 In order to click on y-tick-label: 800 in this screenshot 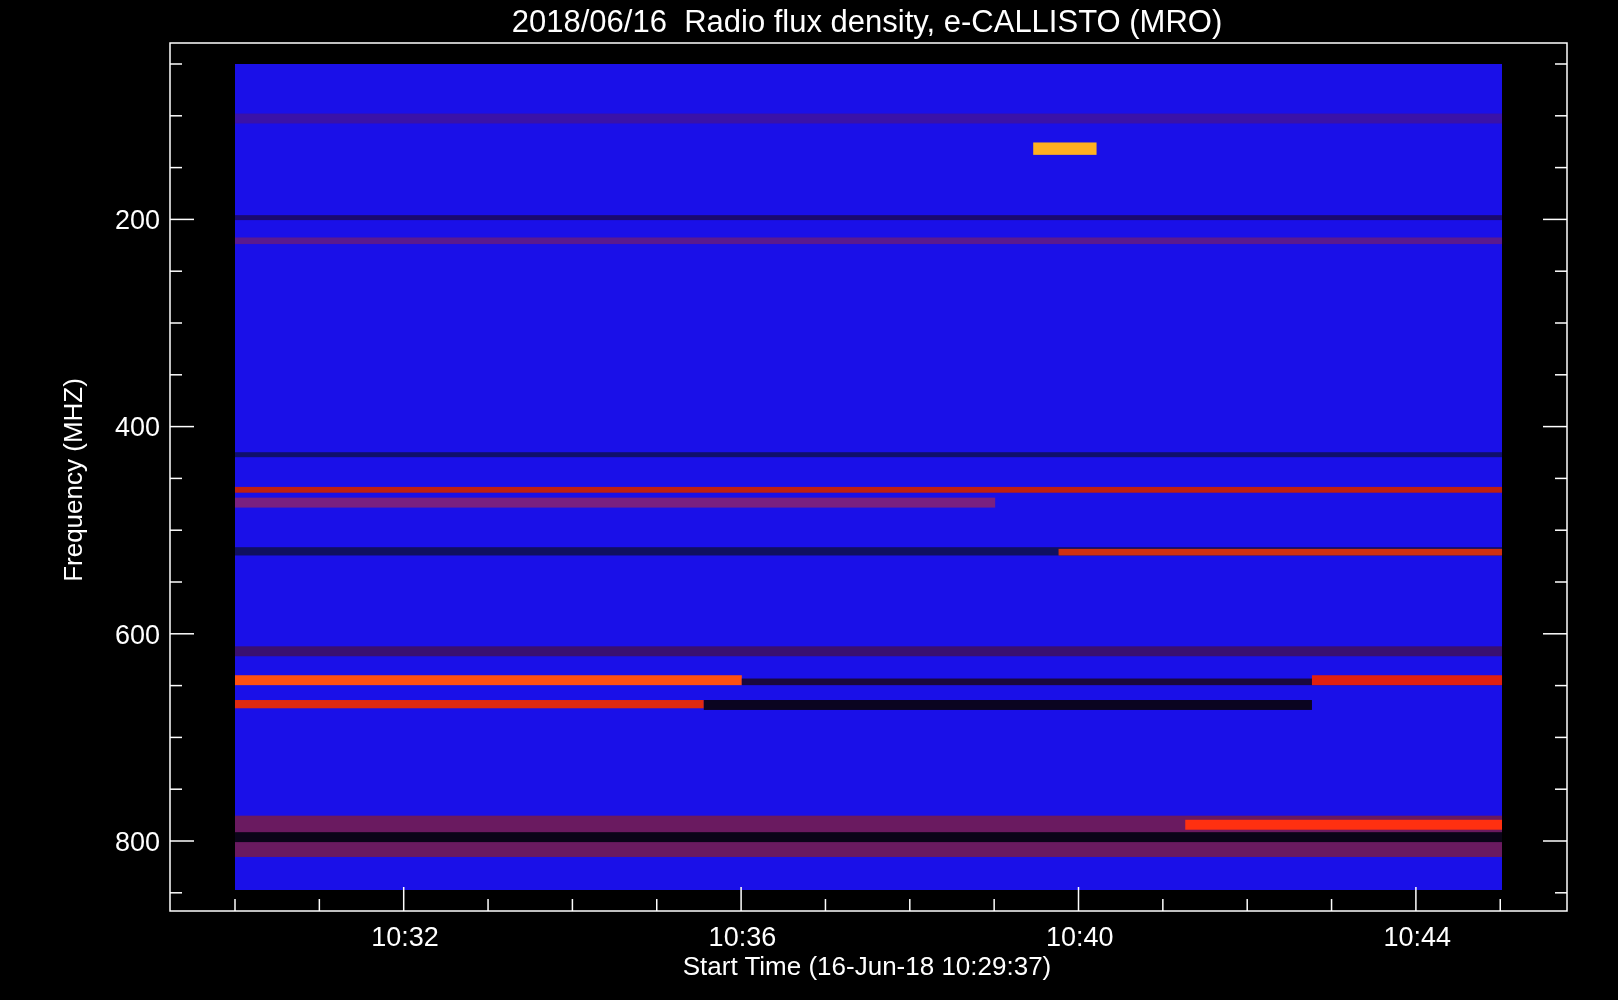, I will do `click(137, 841)`.